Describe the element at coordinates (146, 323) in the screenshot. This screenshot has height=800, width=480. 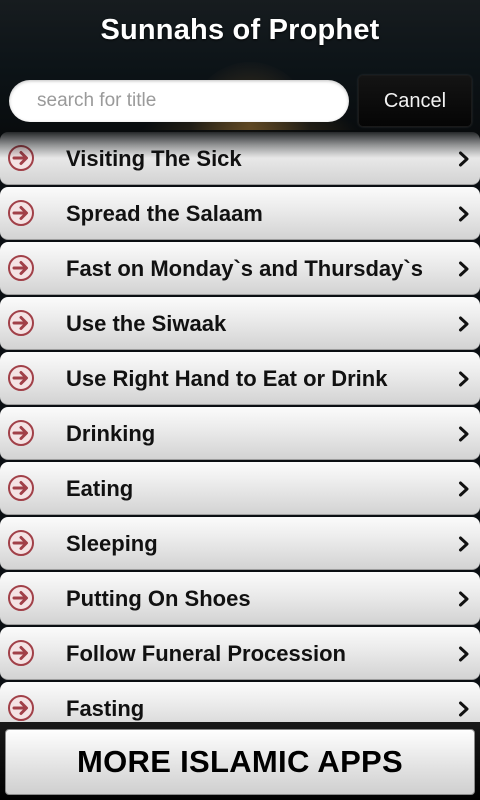
I see `list-item-label: Use the Siwaak` at that location.